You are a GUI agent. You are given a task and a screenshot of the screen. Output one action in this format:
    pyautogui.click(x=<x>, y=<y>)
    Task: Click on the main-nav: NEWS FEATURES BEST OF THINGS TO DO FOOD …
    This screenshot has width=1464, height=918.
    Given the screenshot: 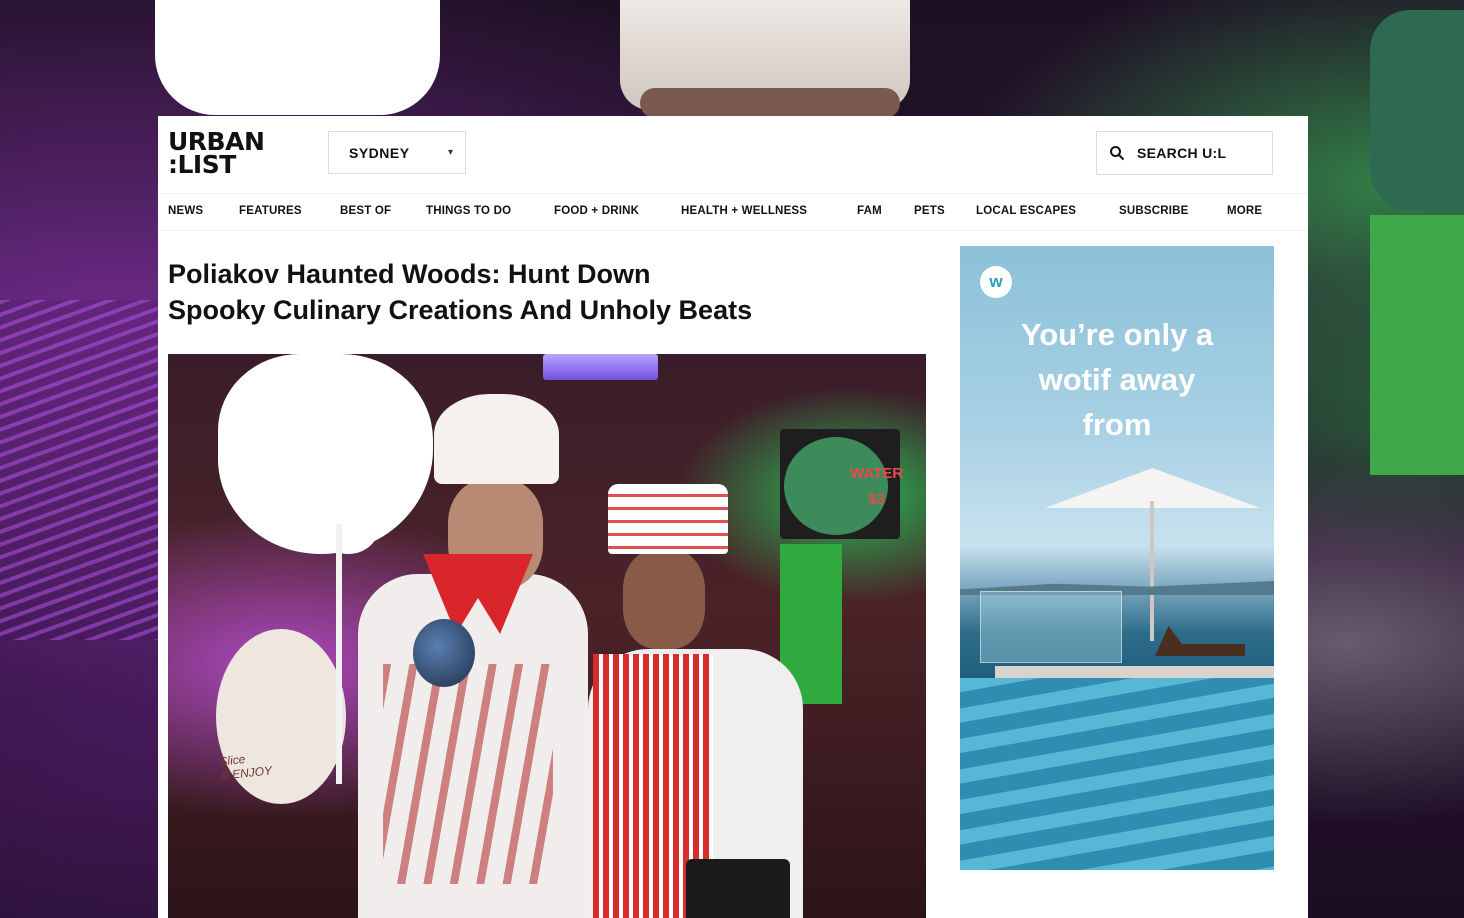 What is the action you would take?
    pyautogui.click(x=733, y=212)
    